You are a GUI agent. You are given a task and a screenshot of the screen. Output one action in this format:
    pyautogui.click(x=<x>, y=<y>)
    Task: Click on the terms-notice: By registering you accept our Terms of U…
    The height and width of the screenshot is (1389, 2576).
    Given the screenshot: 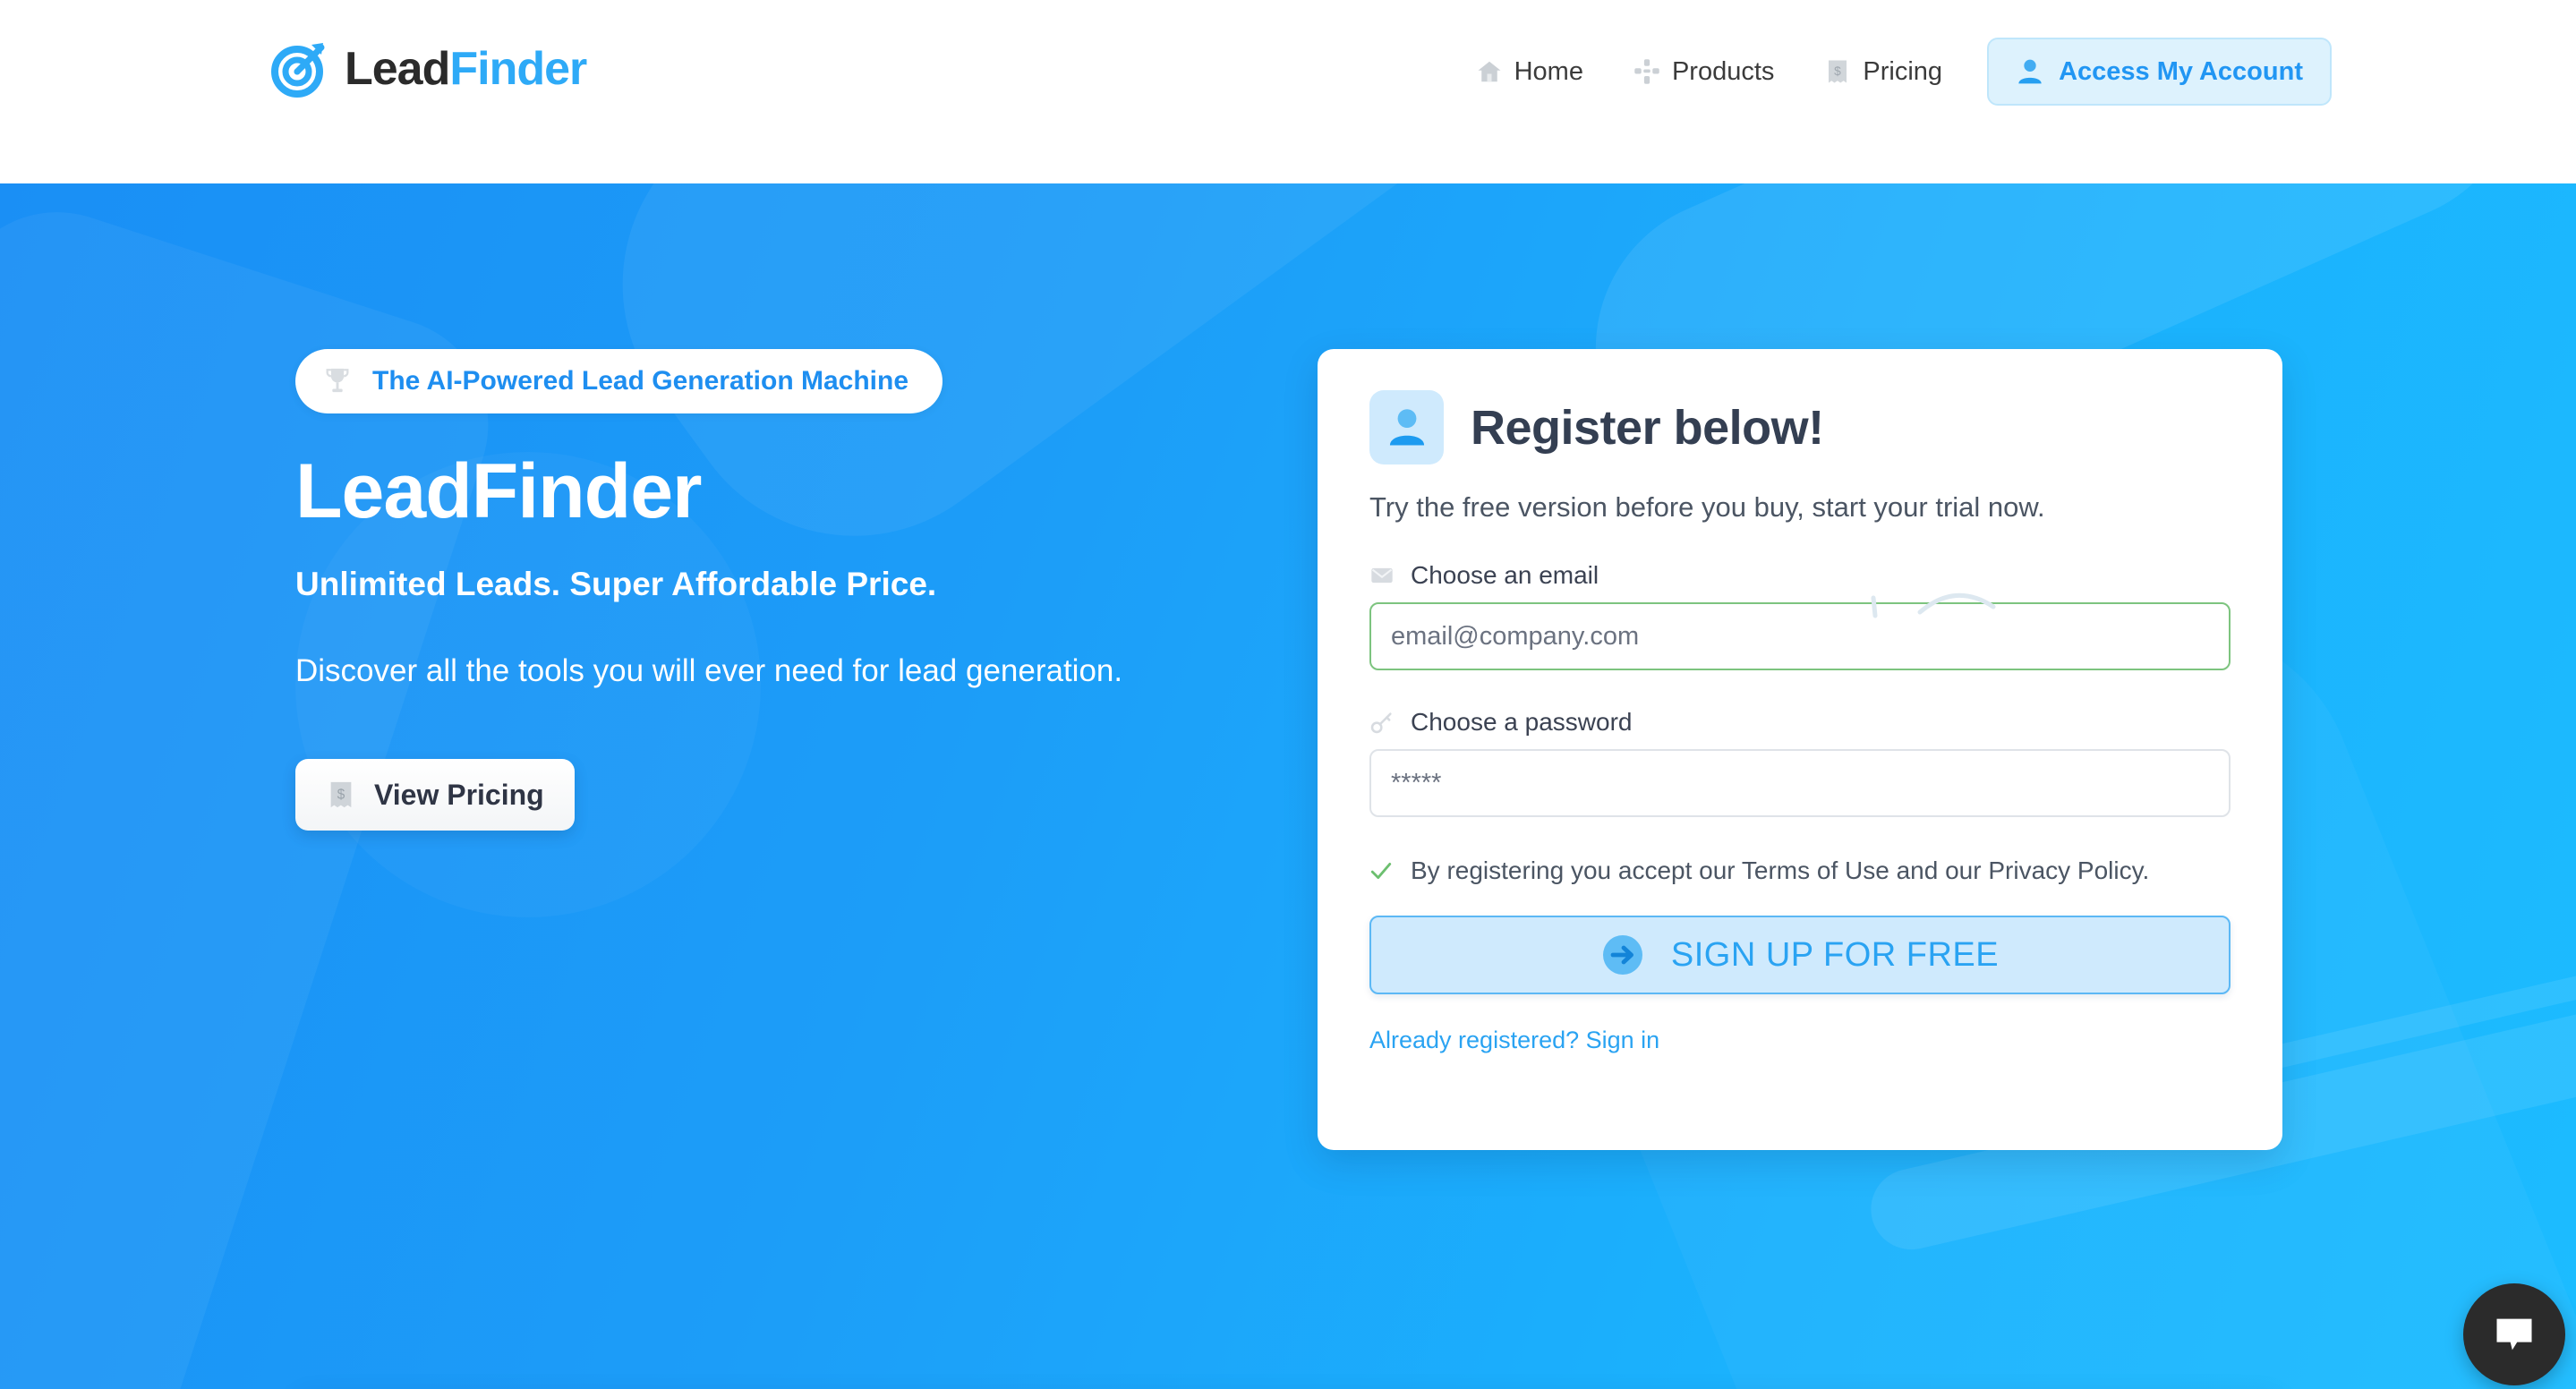 What is the action you would take?
    pyautogui.click(x=1800, y=870)
    